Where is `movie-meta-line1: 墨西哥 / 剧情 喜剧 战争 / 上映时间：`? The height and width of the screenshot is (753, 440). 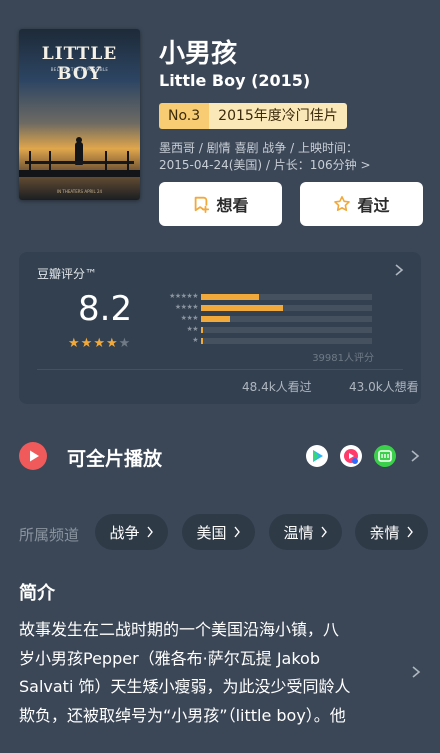
movie-meta-line1: 墨西哥 / 剧情 喜剧 战争 / 上映时间： is located at coordinates (258, 148).